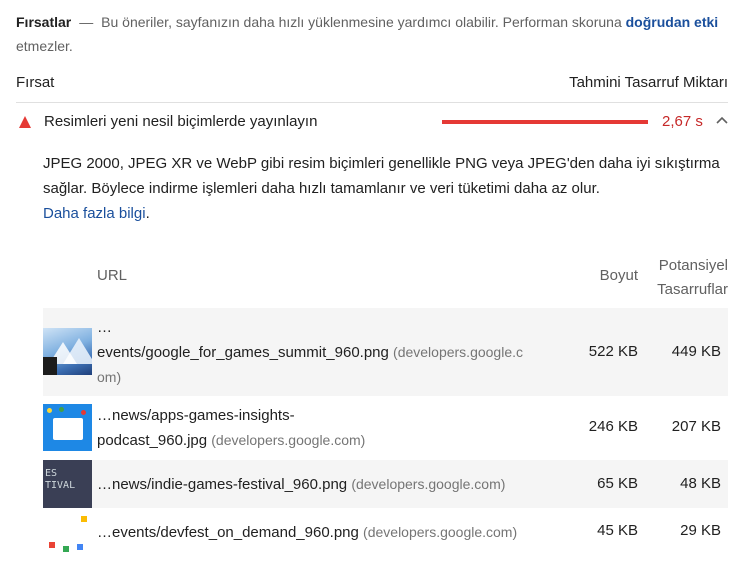 This screenshot has width=743, height=568. Describe the element at coordinates (147, 213) in the screenshot. I see `learn-more-suffix: .` at that location.